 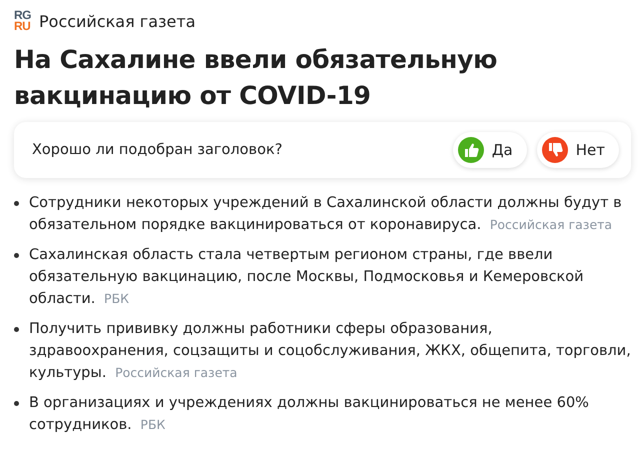 What do you see at coordinates (555, 150) in the screenshot?
I see `thumbs-down-icon` at bounding box center [555, 150].